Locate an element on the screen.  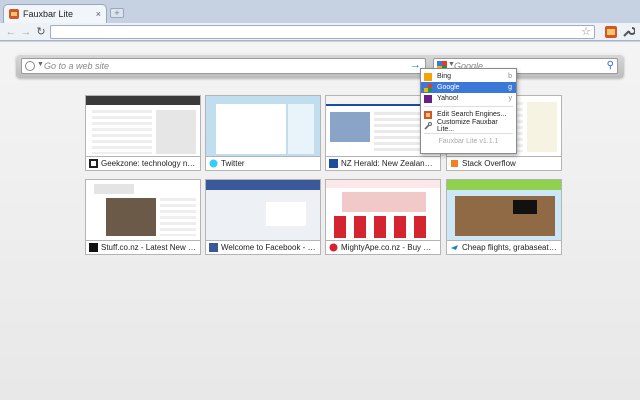
menu-item-label: Google is located at coordinates (448, 87).